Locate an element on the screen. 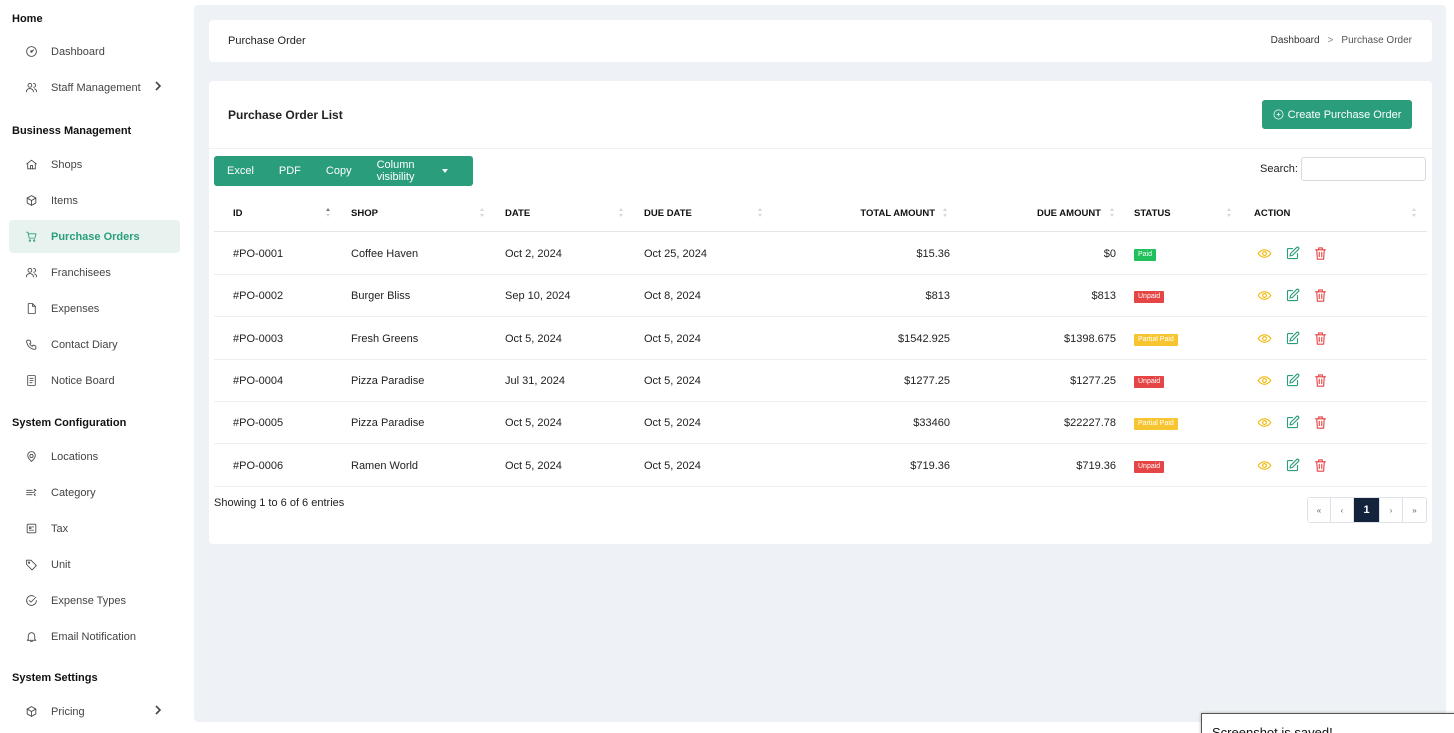 This screenshot has height=733, width=1454. last-page-button: » is located at coordinates (1414, 510).